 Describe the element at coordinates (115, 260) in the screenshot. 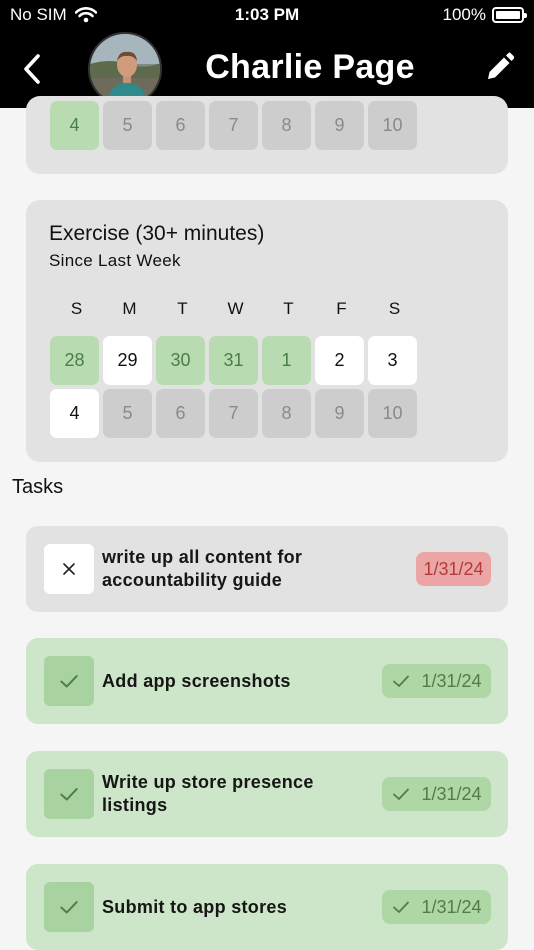

I see `habit-subtitle: Since Last Week` at that location.